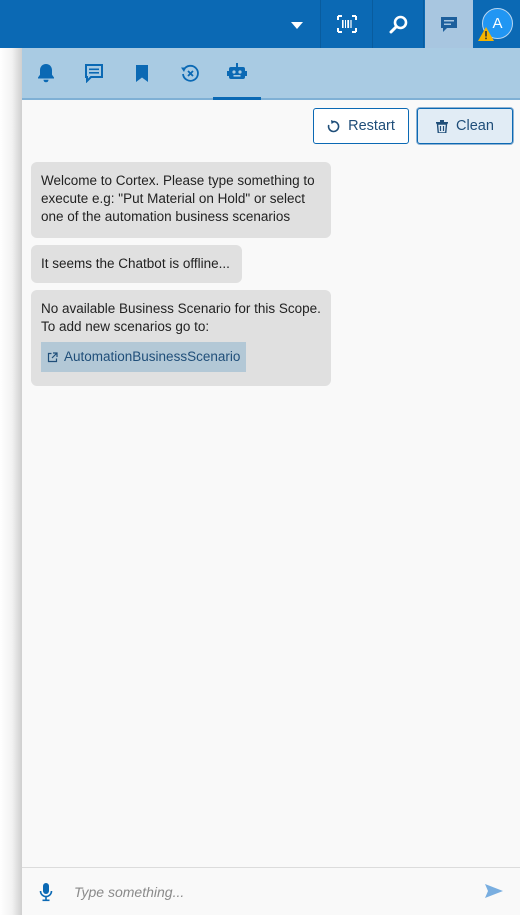 The width and height of the screenshot is (520, 915). I want to click on clean-label: Clean, so click(475, 126).